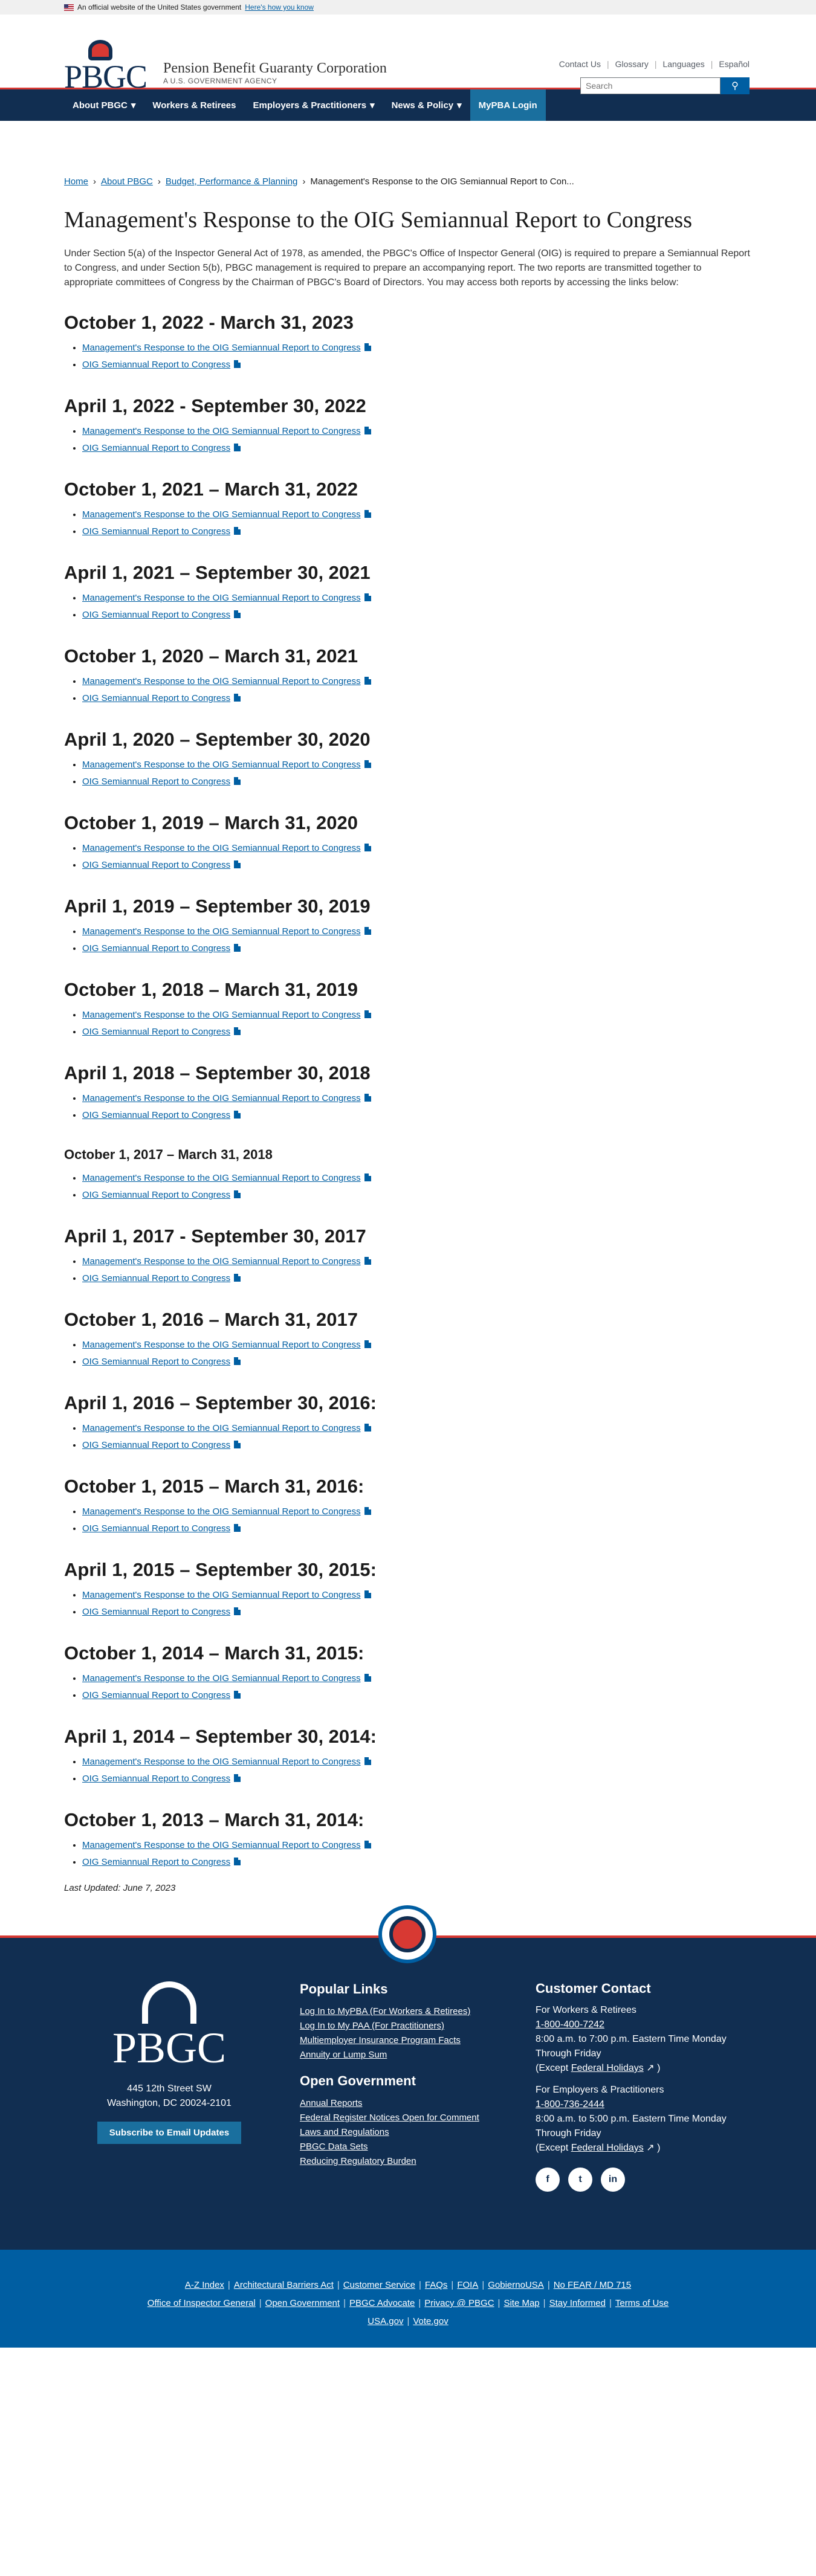  Describe the element at coordinates (408, 2041) in the screenshot. I see `popular-link: Multiemployer Insurance Program Facts` at that location.